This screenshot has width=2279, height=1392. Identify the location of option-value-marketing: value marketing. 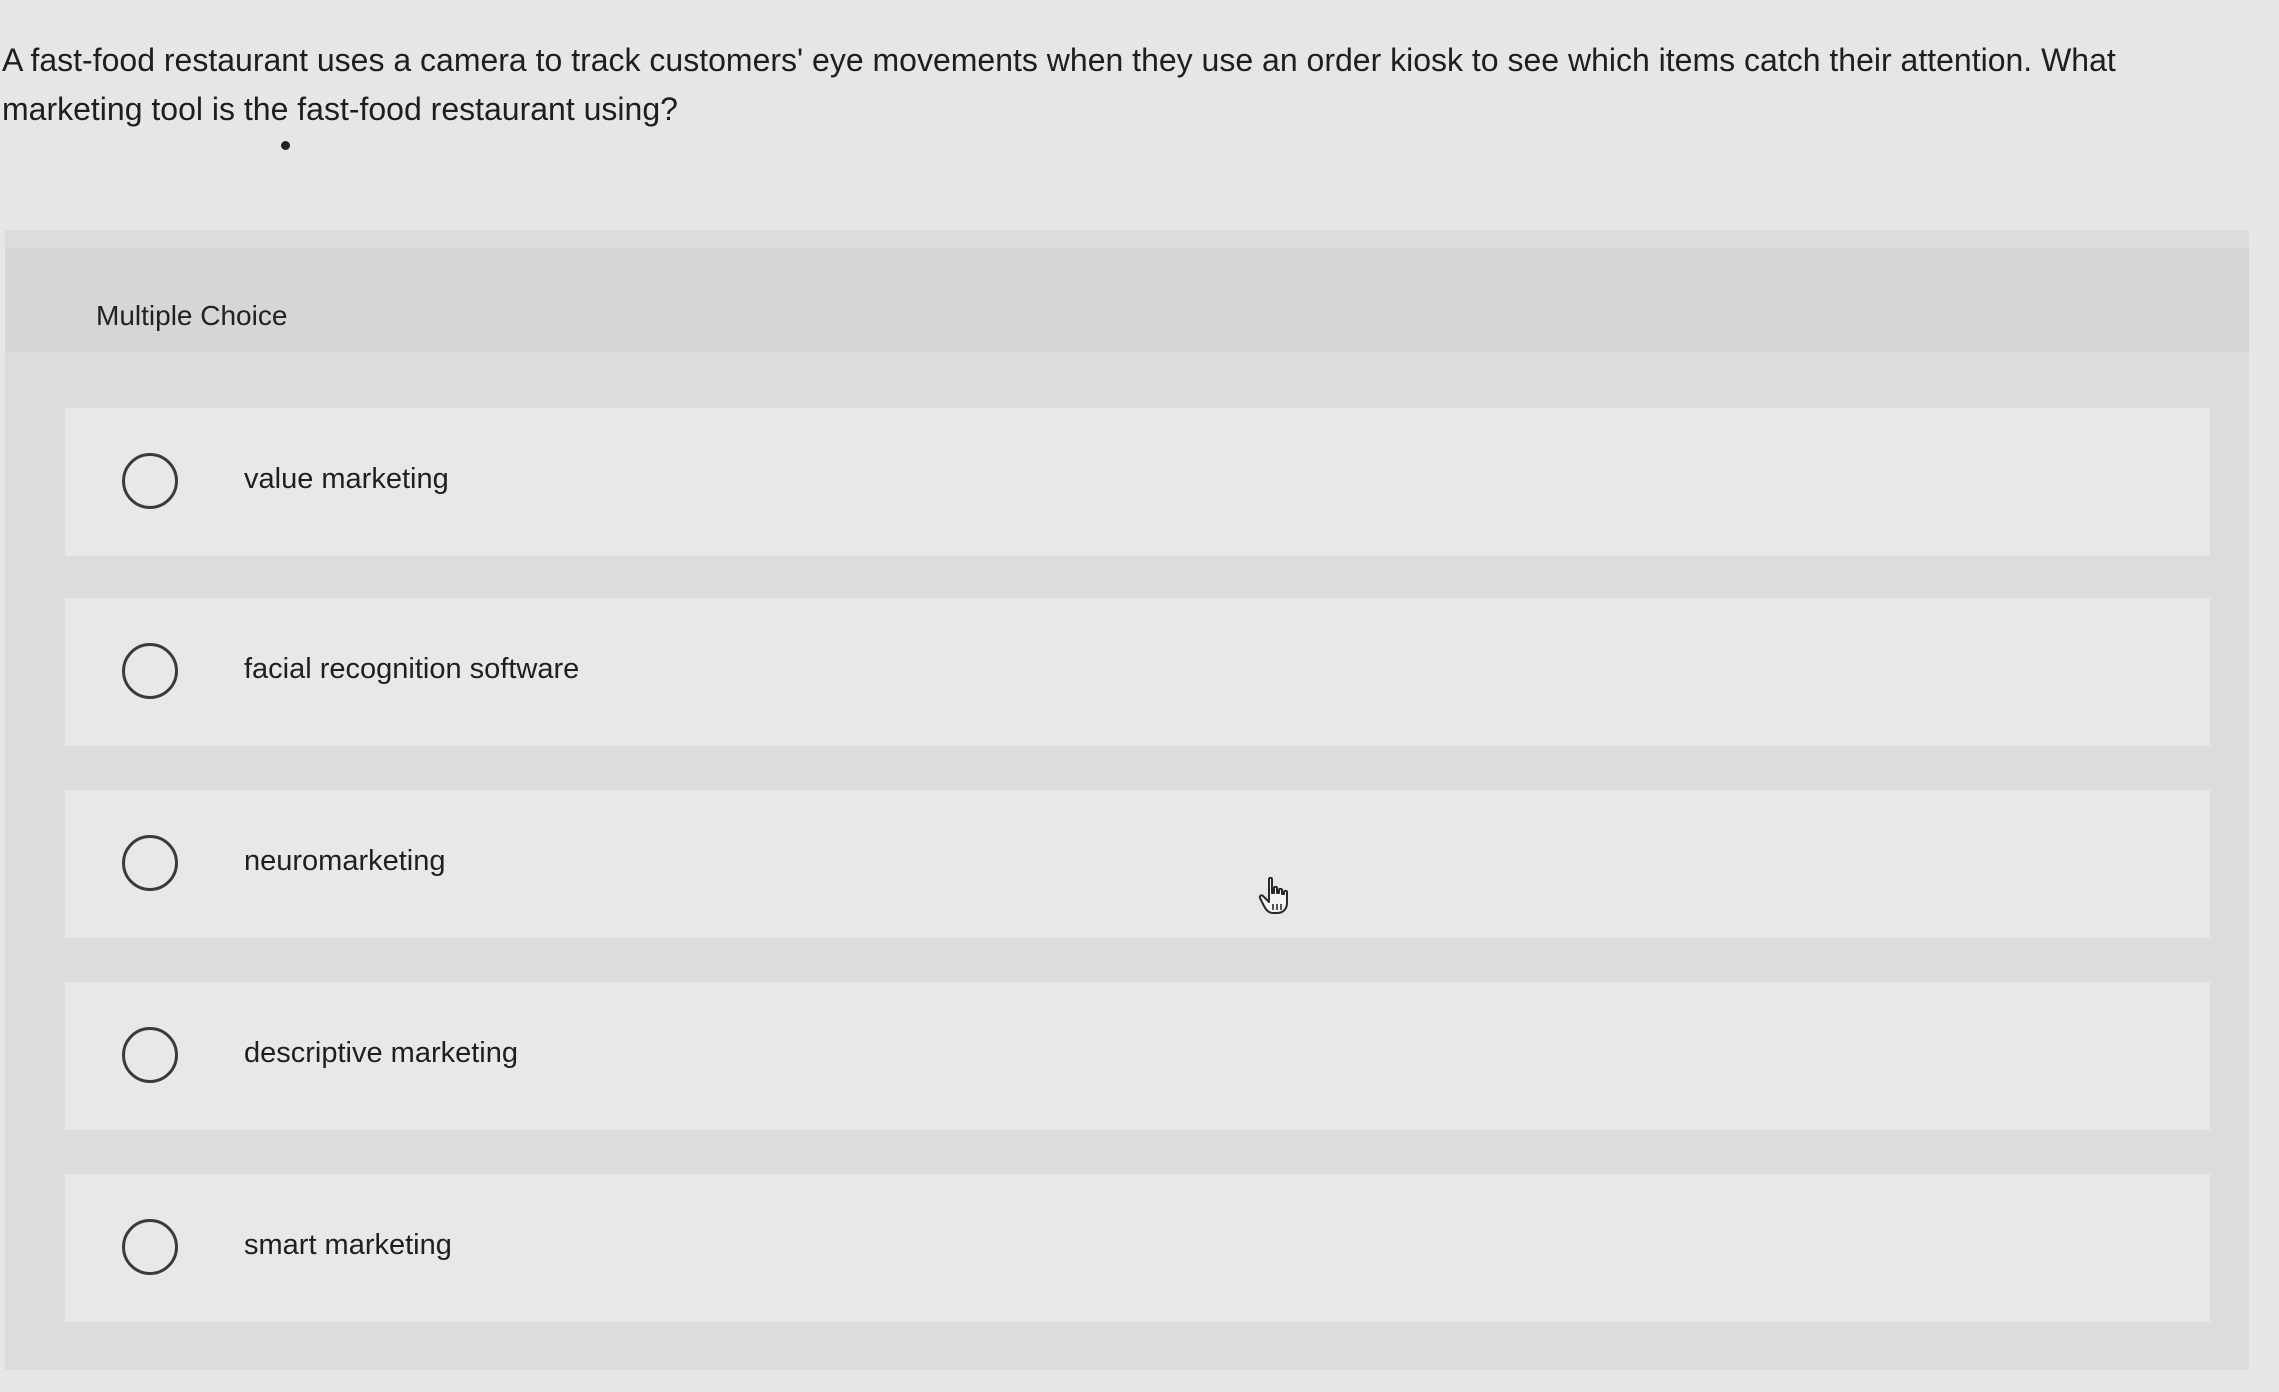
(1137, 482).